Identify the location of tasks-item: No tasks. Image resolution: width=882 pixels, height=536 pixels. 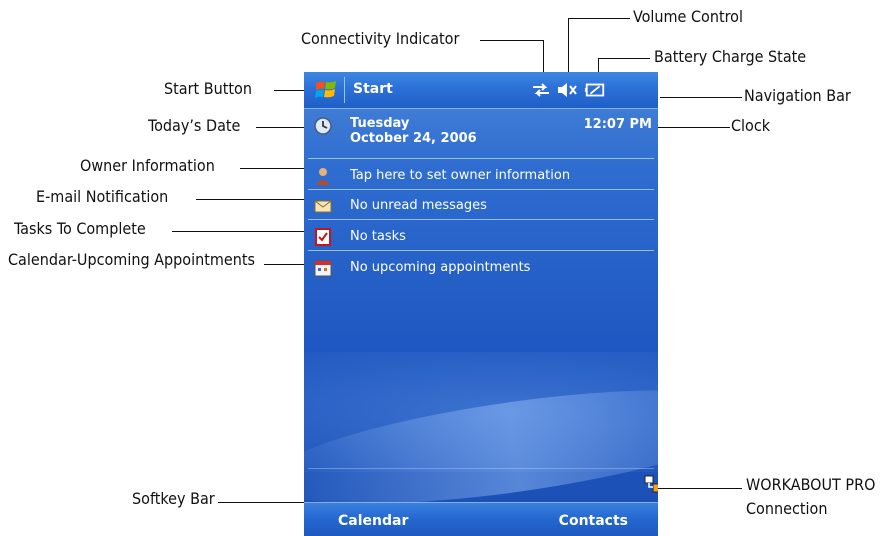
(378, 236).